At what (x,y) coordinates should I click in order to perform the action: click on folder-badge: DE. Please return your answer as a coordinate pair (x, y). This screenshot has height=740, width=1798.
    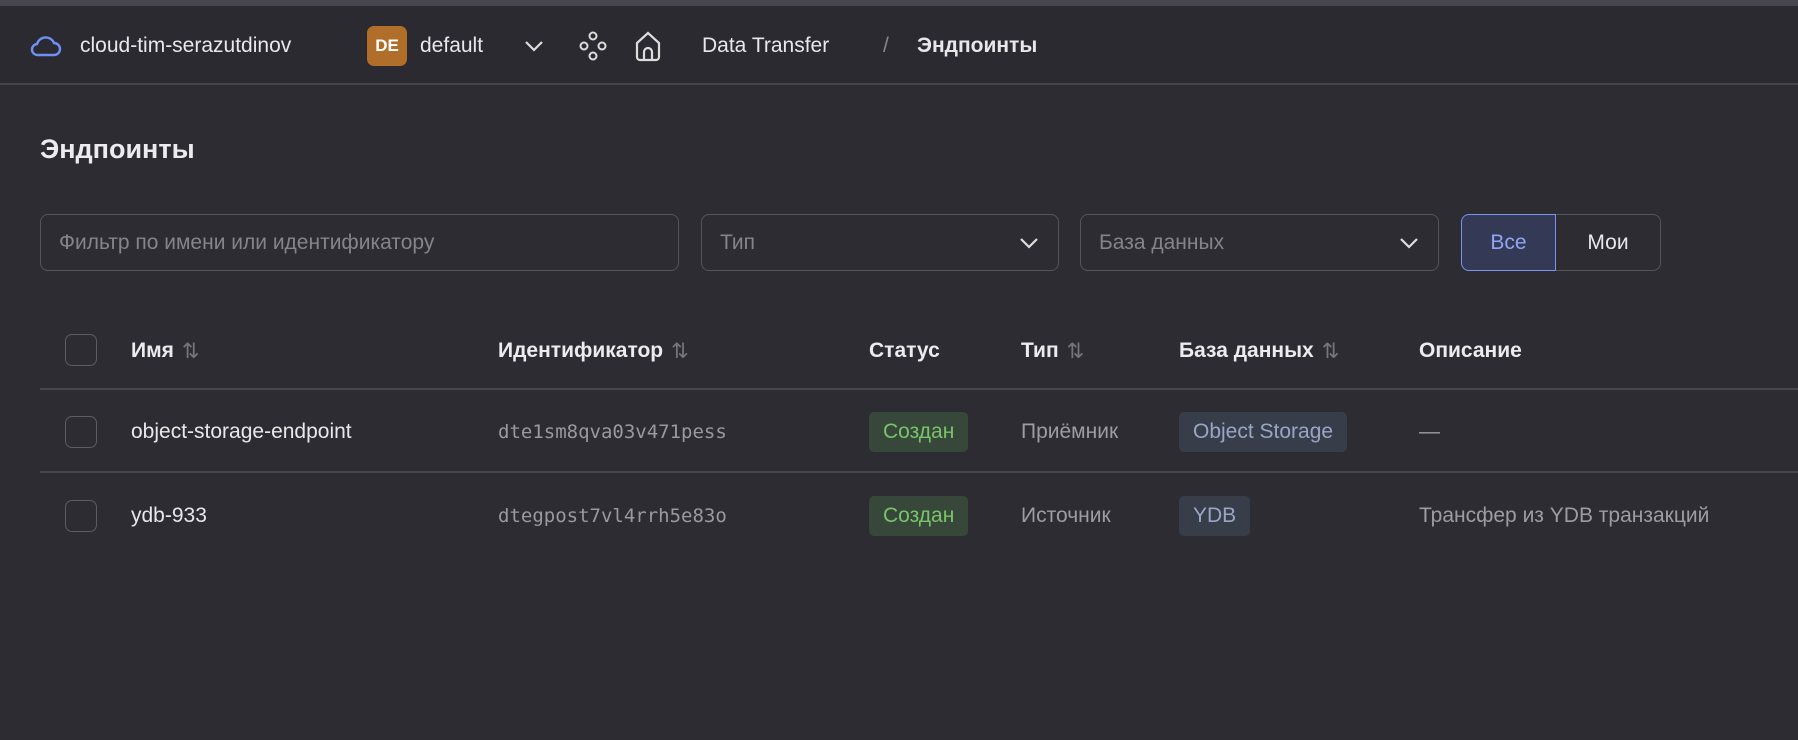
    Looking at the image, I should click on (387, 45).